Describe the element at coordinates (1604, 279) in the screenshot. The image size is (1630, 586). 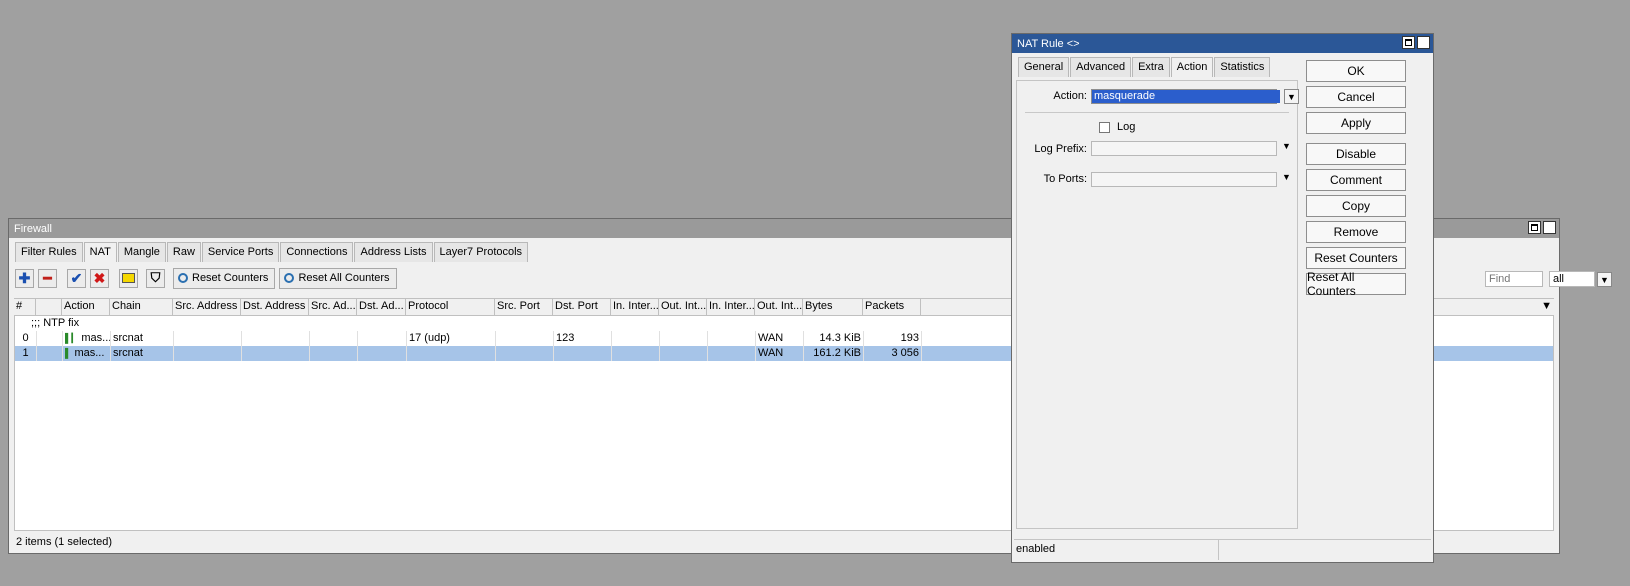
I see `filter-dropdown-icon: ▼` at that location.